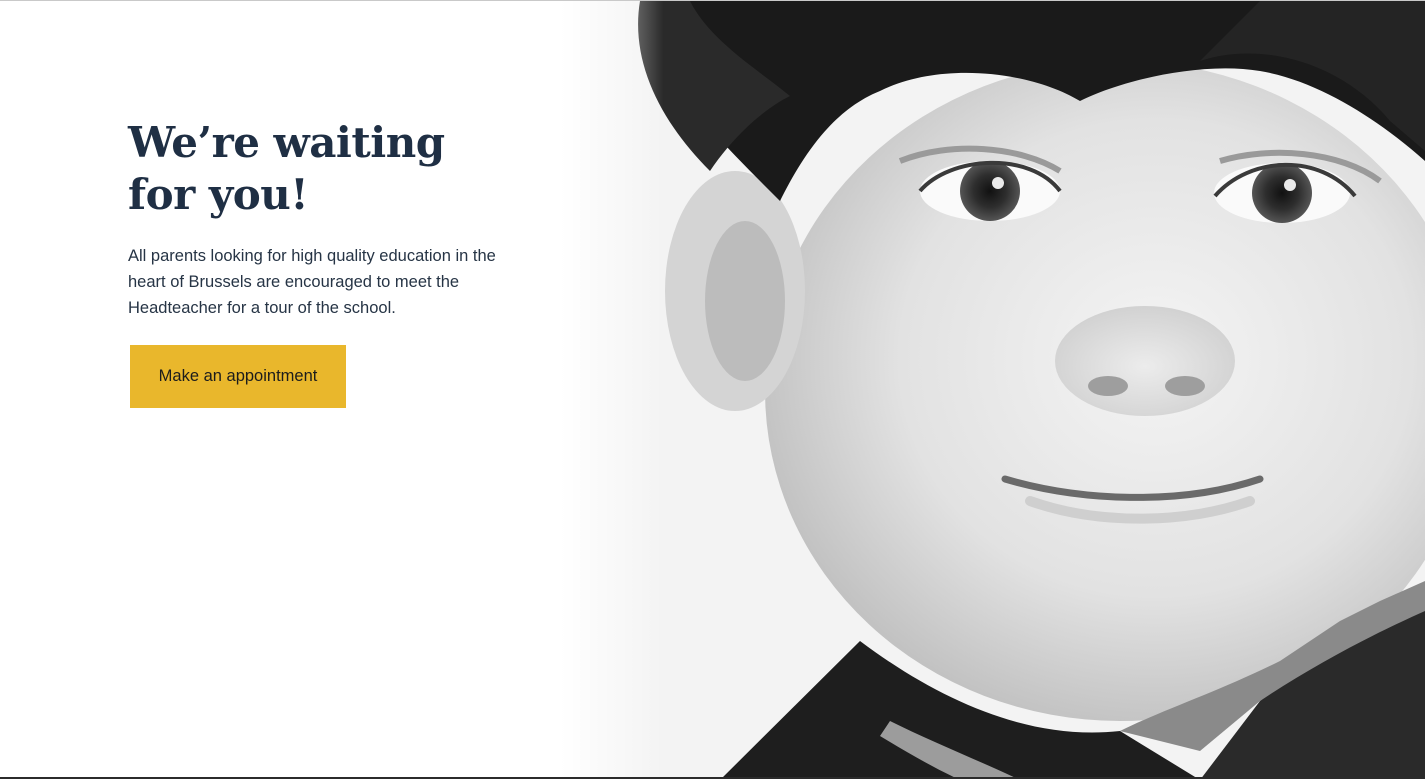  Describe the element at coordinates (286, 142) in the screenshot. I see `headline-line-1: We’re waiting` at that location.